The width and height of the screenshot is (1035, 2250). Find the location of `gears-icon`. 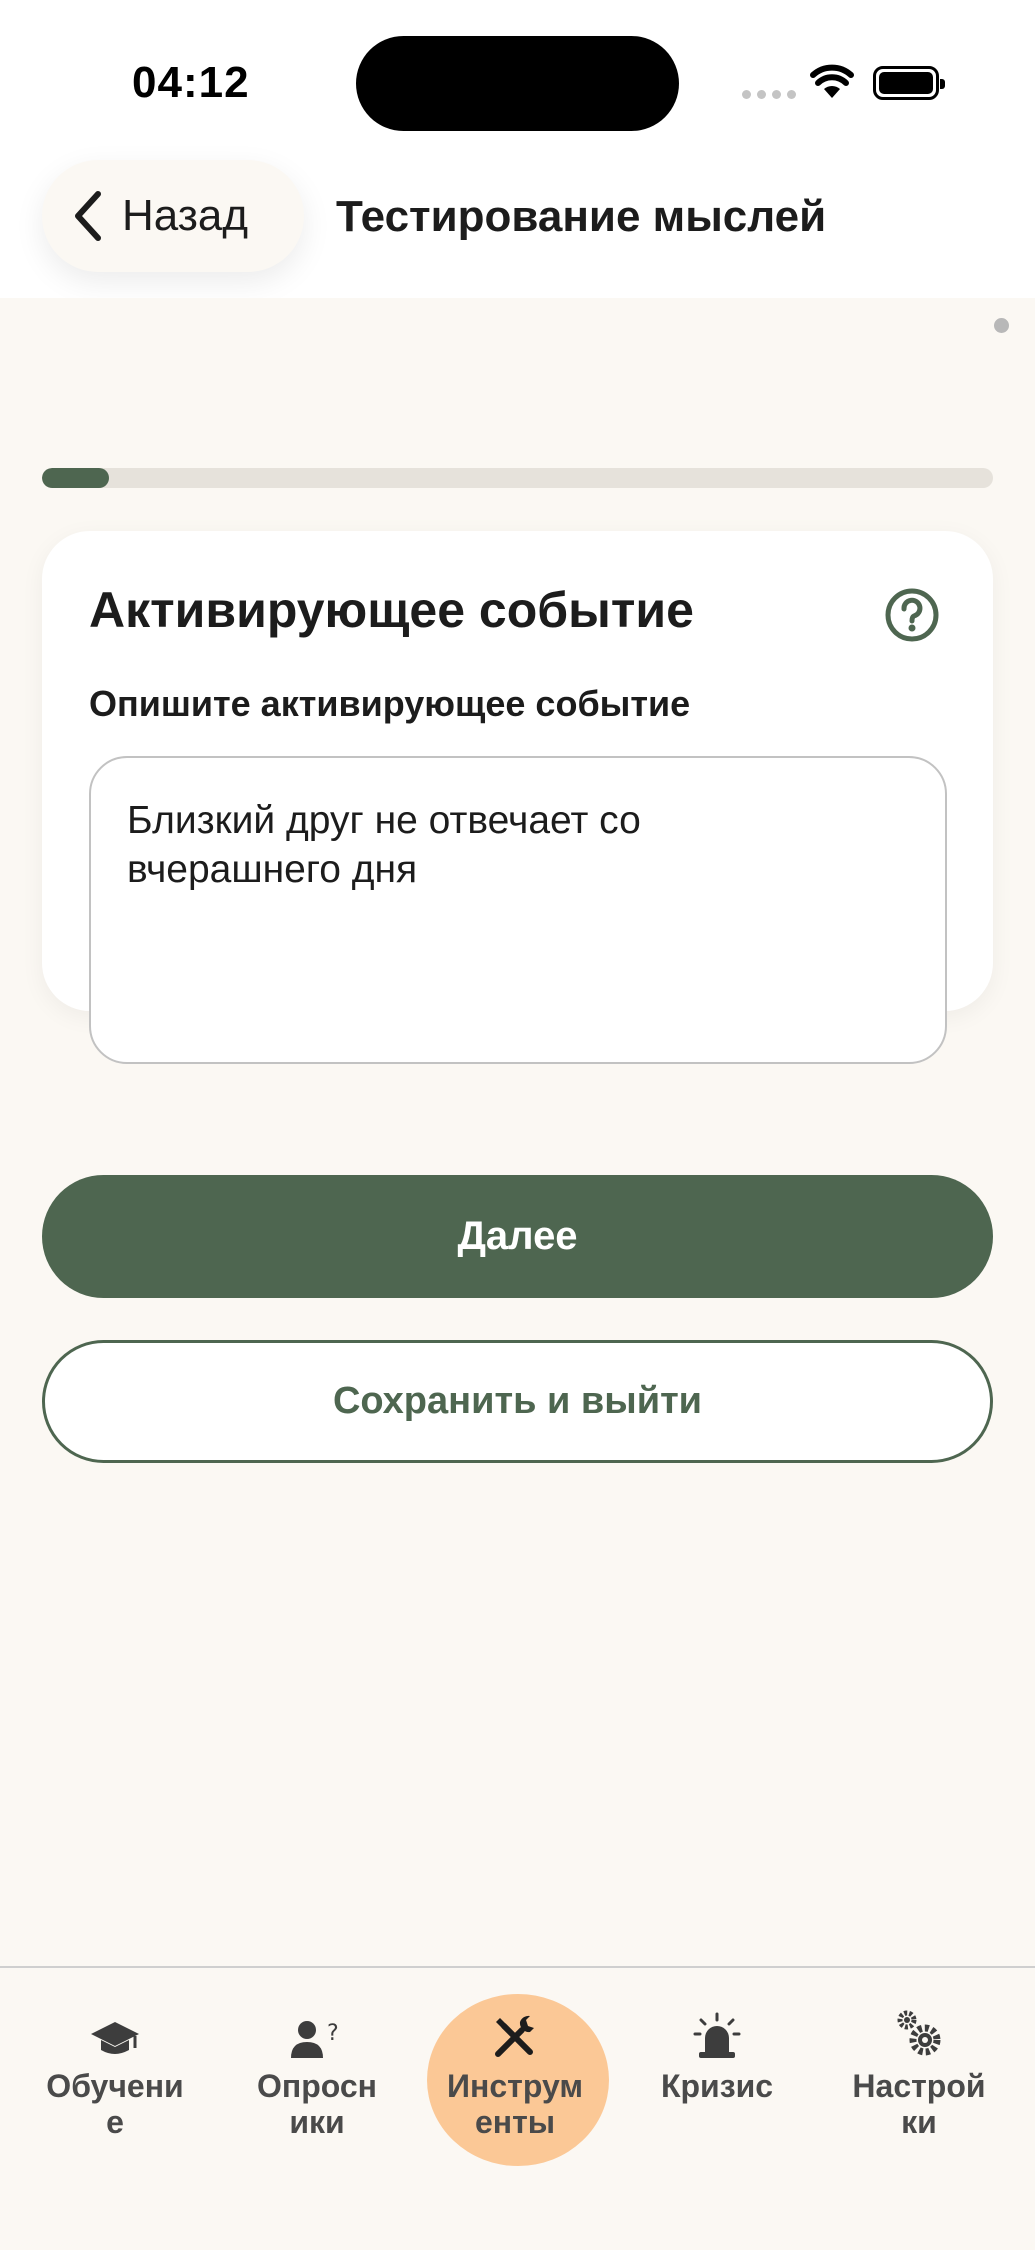

gears-icon is located at coordinates (919, 2033).